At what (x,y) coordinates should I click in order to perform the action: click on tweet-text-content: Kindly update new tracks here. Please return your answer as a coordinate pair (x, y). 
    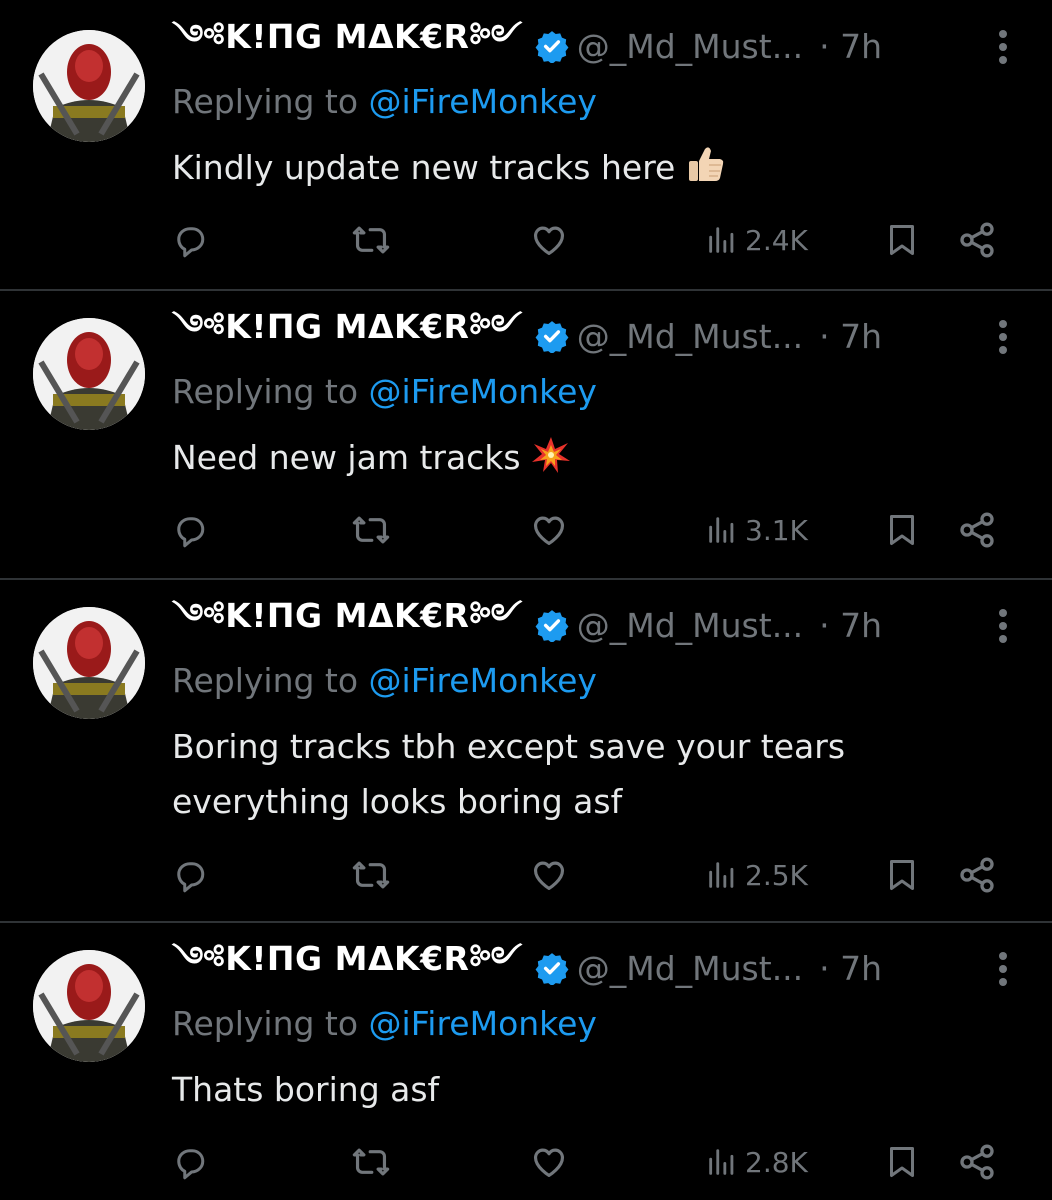
    Looking at the image, I should click on (424, 167).